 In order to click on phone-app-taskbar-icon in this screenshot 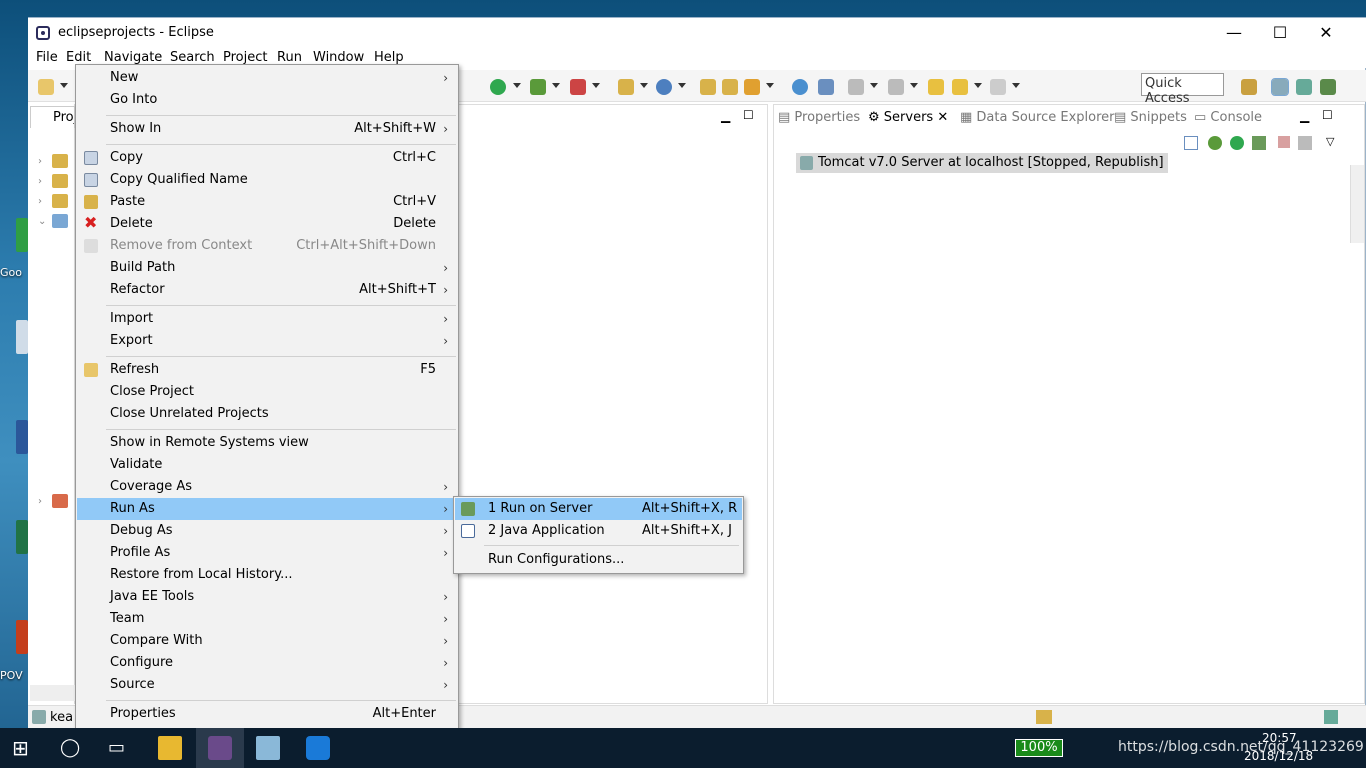, I will do `click(318, 748)`.